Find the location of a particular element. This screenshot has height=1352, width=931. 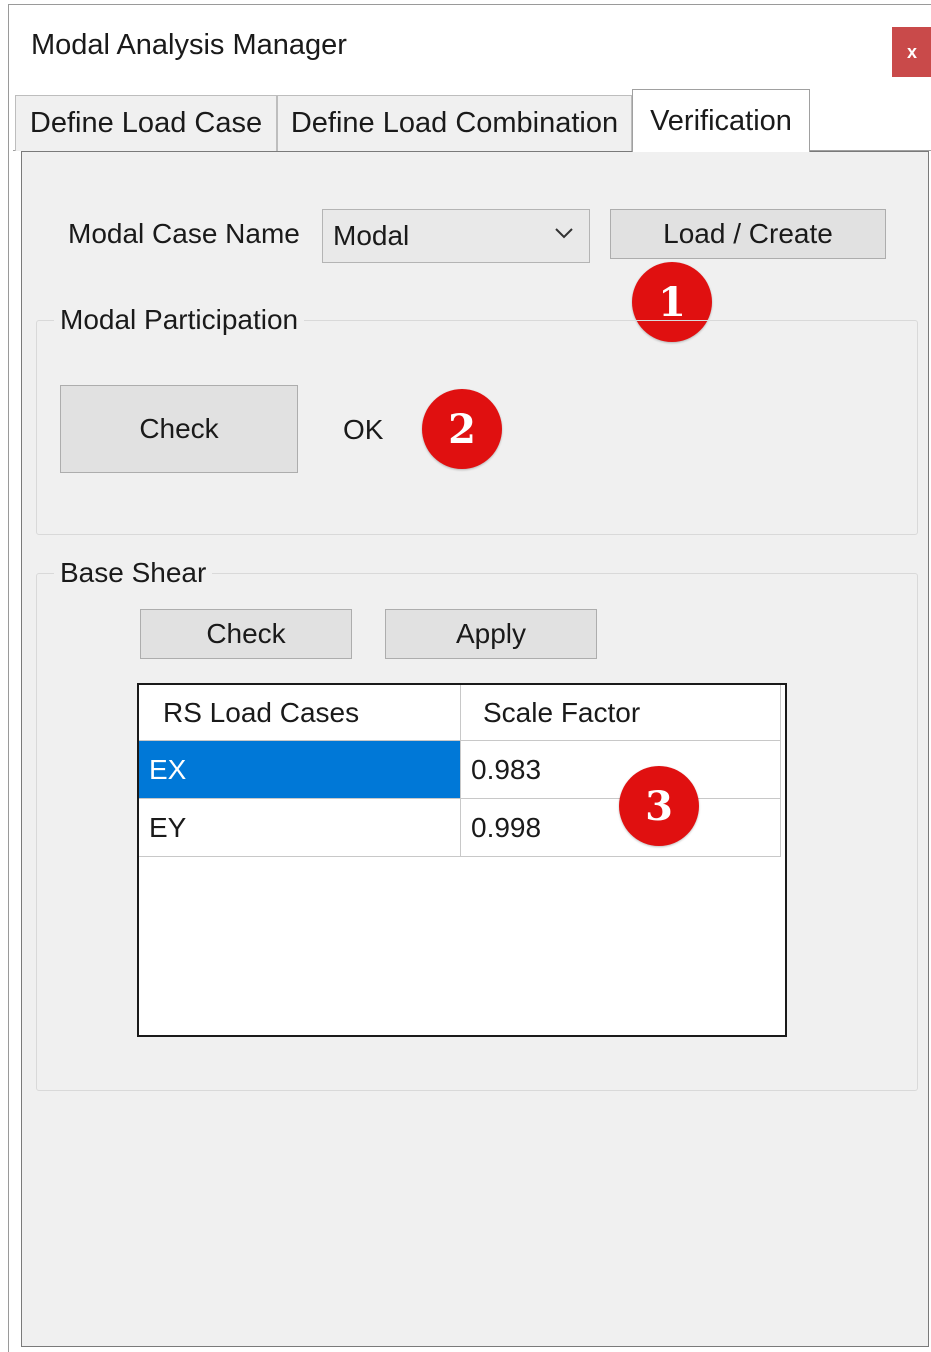

table-header: RS Load Cases Scale Factor is located at coordinates (461, 713).